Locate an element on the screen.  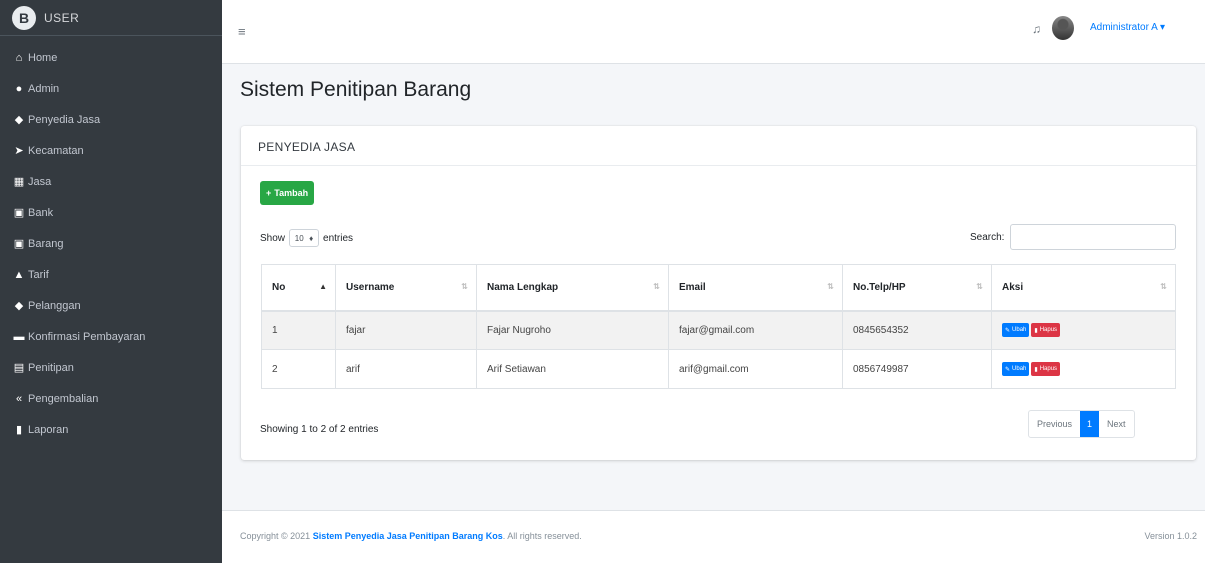
brand-name: USER is located at coordinates (62, 17).